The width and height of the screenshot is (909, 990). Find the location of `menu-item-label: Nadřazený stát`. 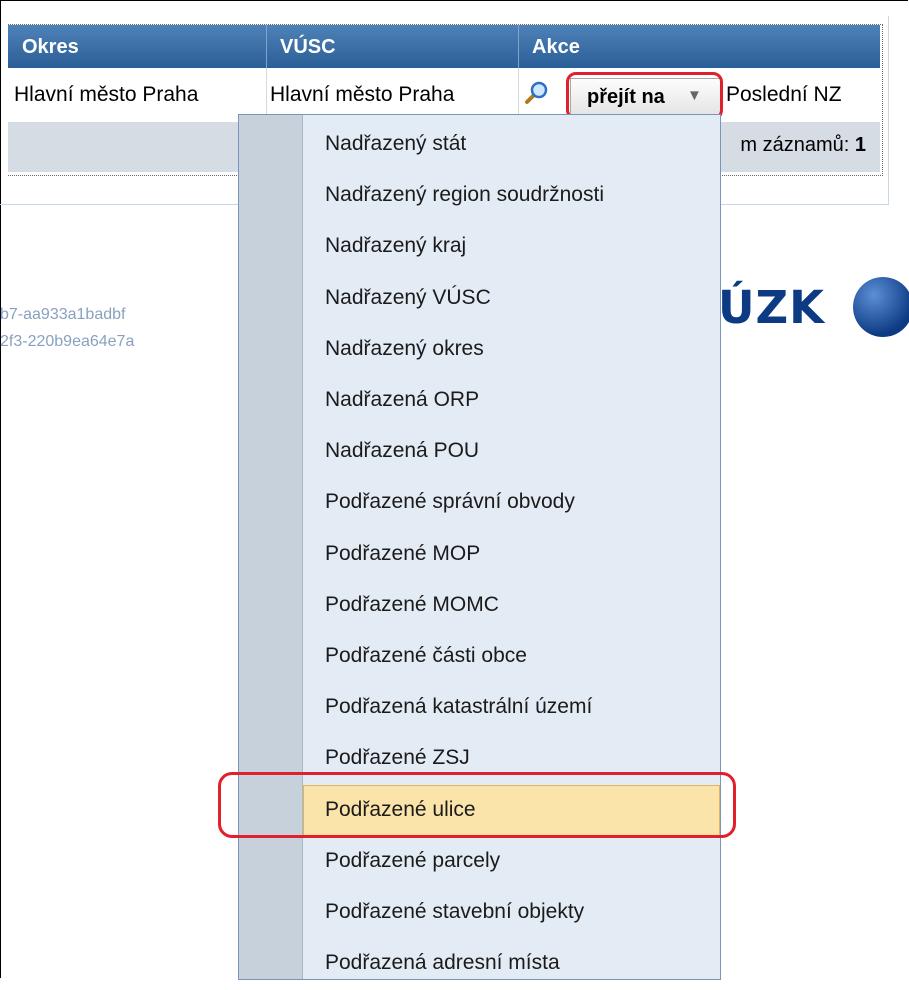

menu-item-label: Nadřazený stát is located at coordinates (396, 143).